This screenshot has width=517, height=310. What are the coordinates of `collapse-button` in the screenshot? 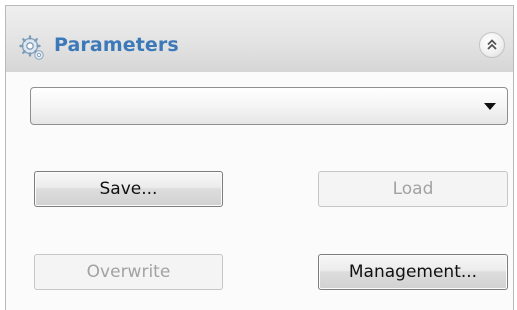 It's located at (492, 45).